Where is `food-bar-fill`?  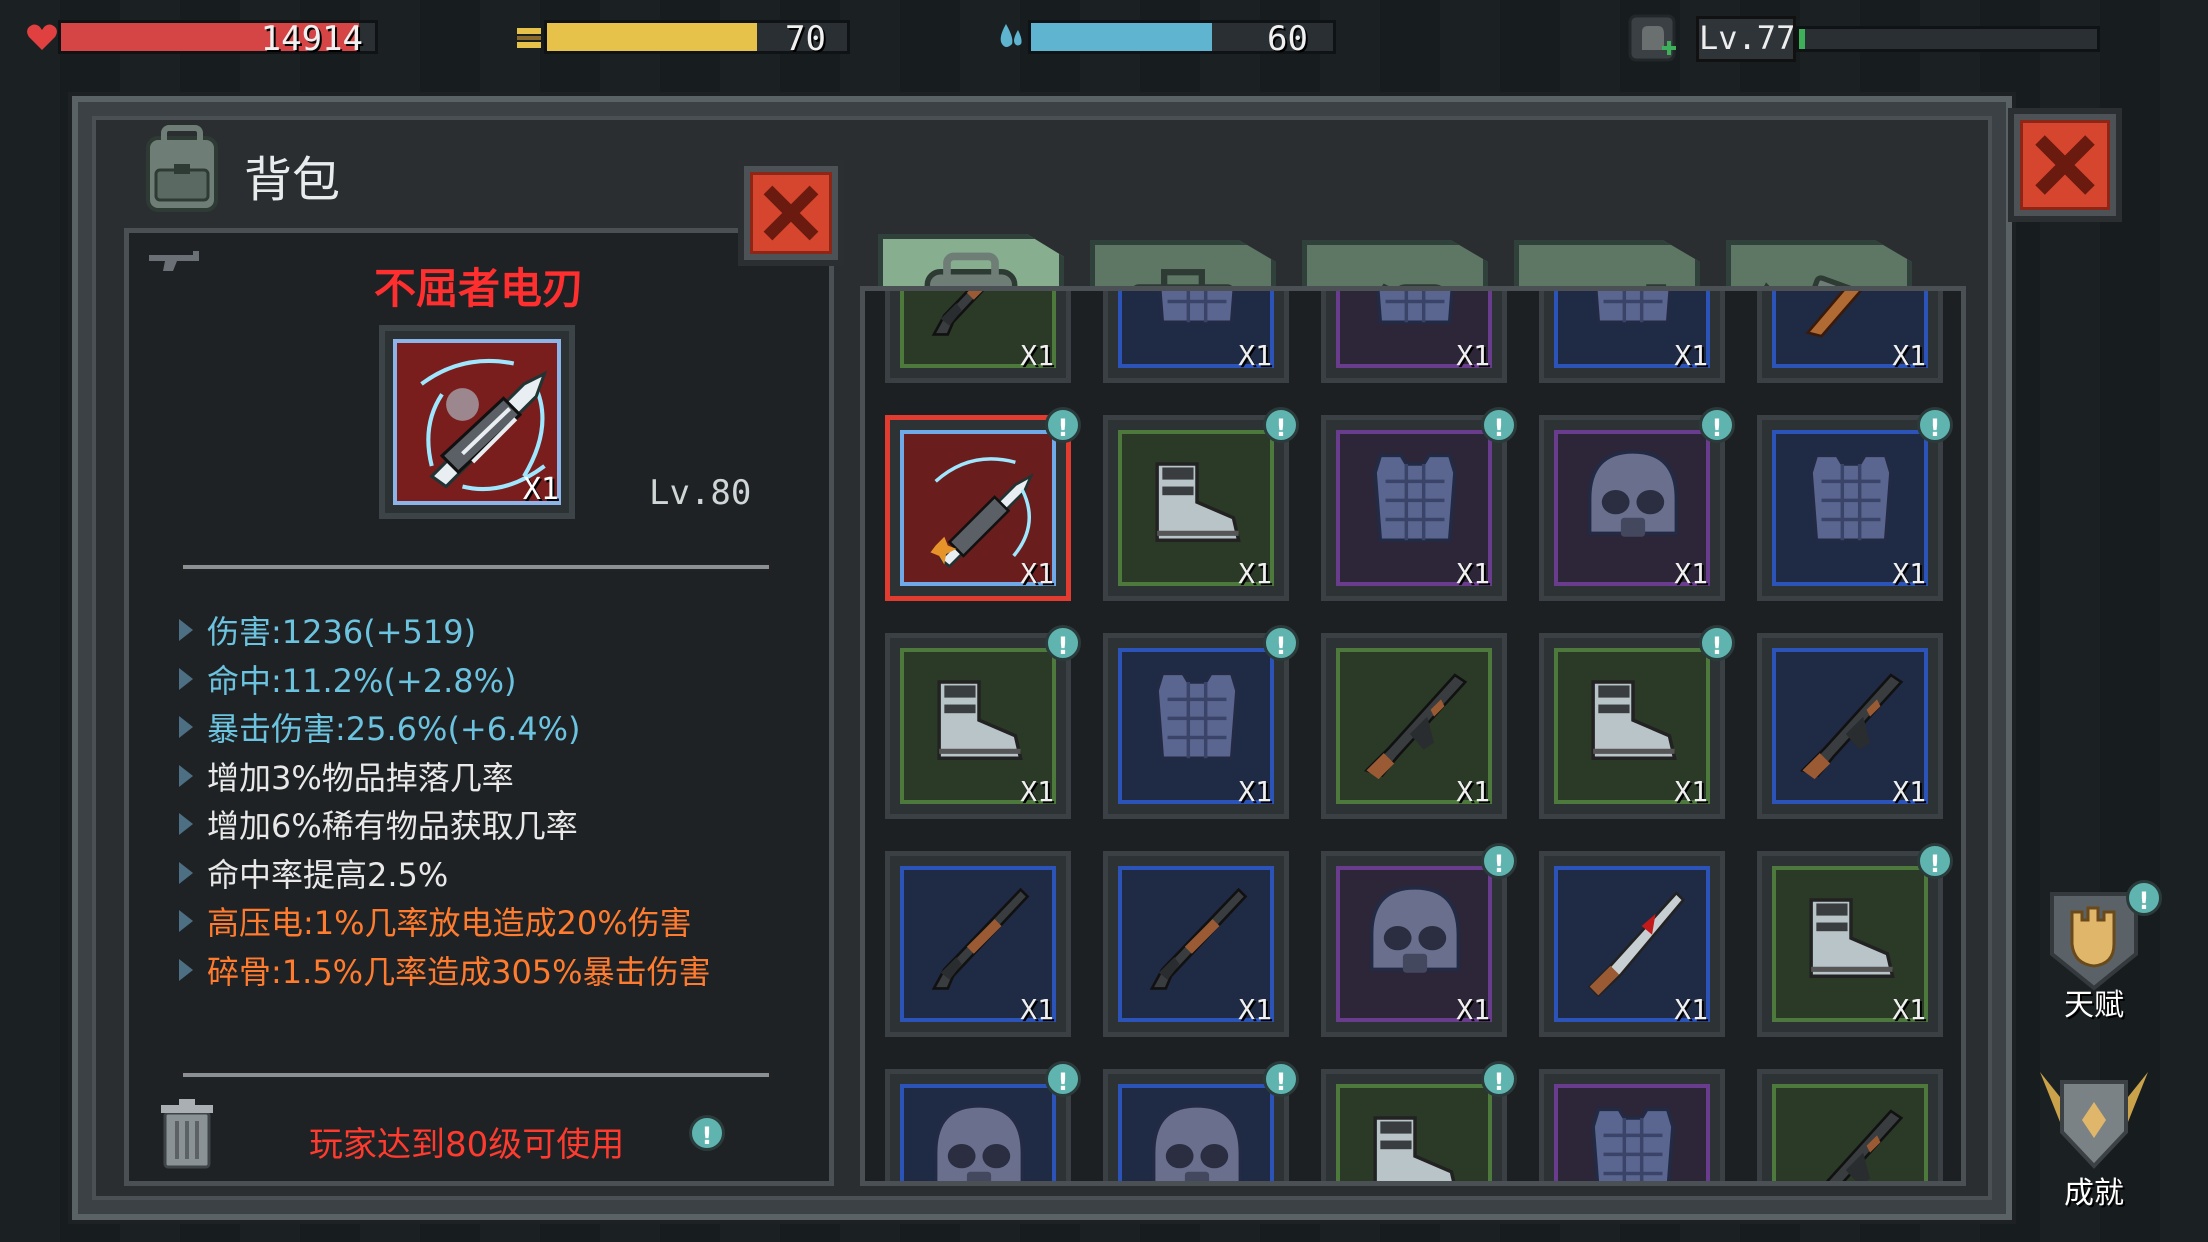
food-bar-fill is located at coordinates (652, 37).